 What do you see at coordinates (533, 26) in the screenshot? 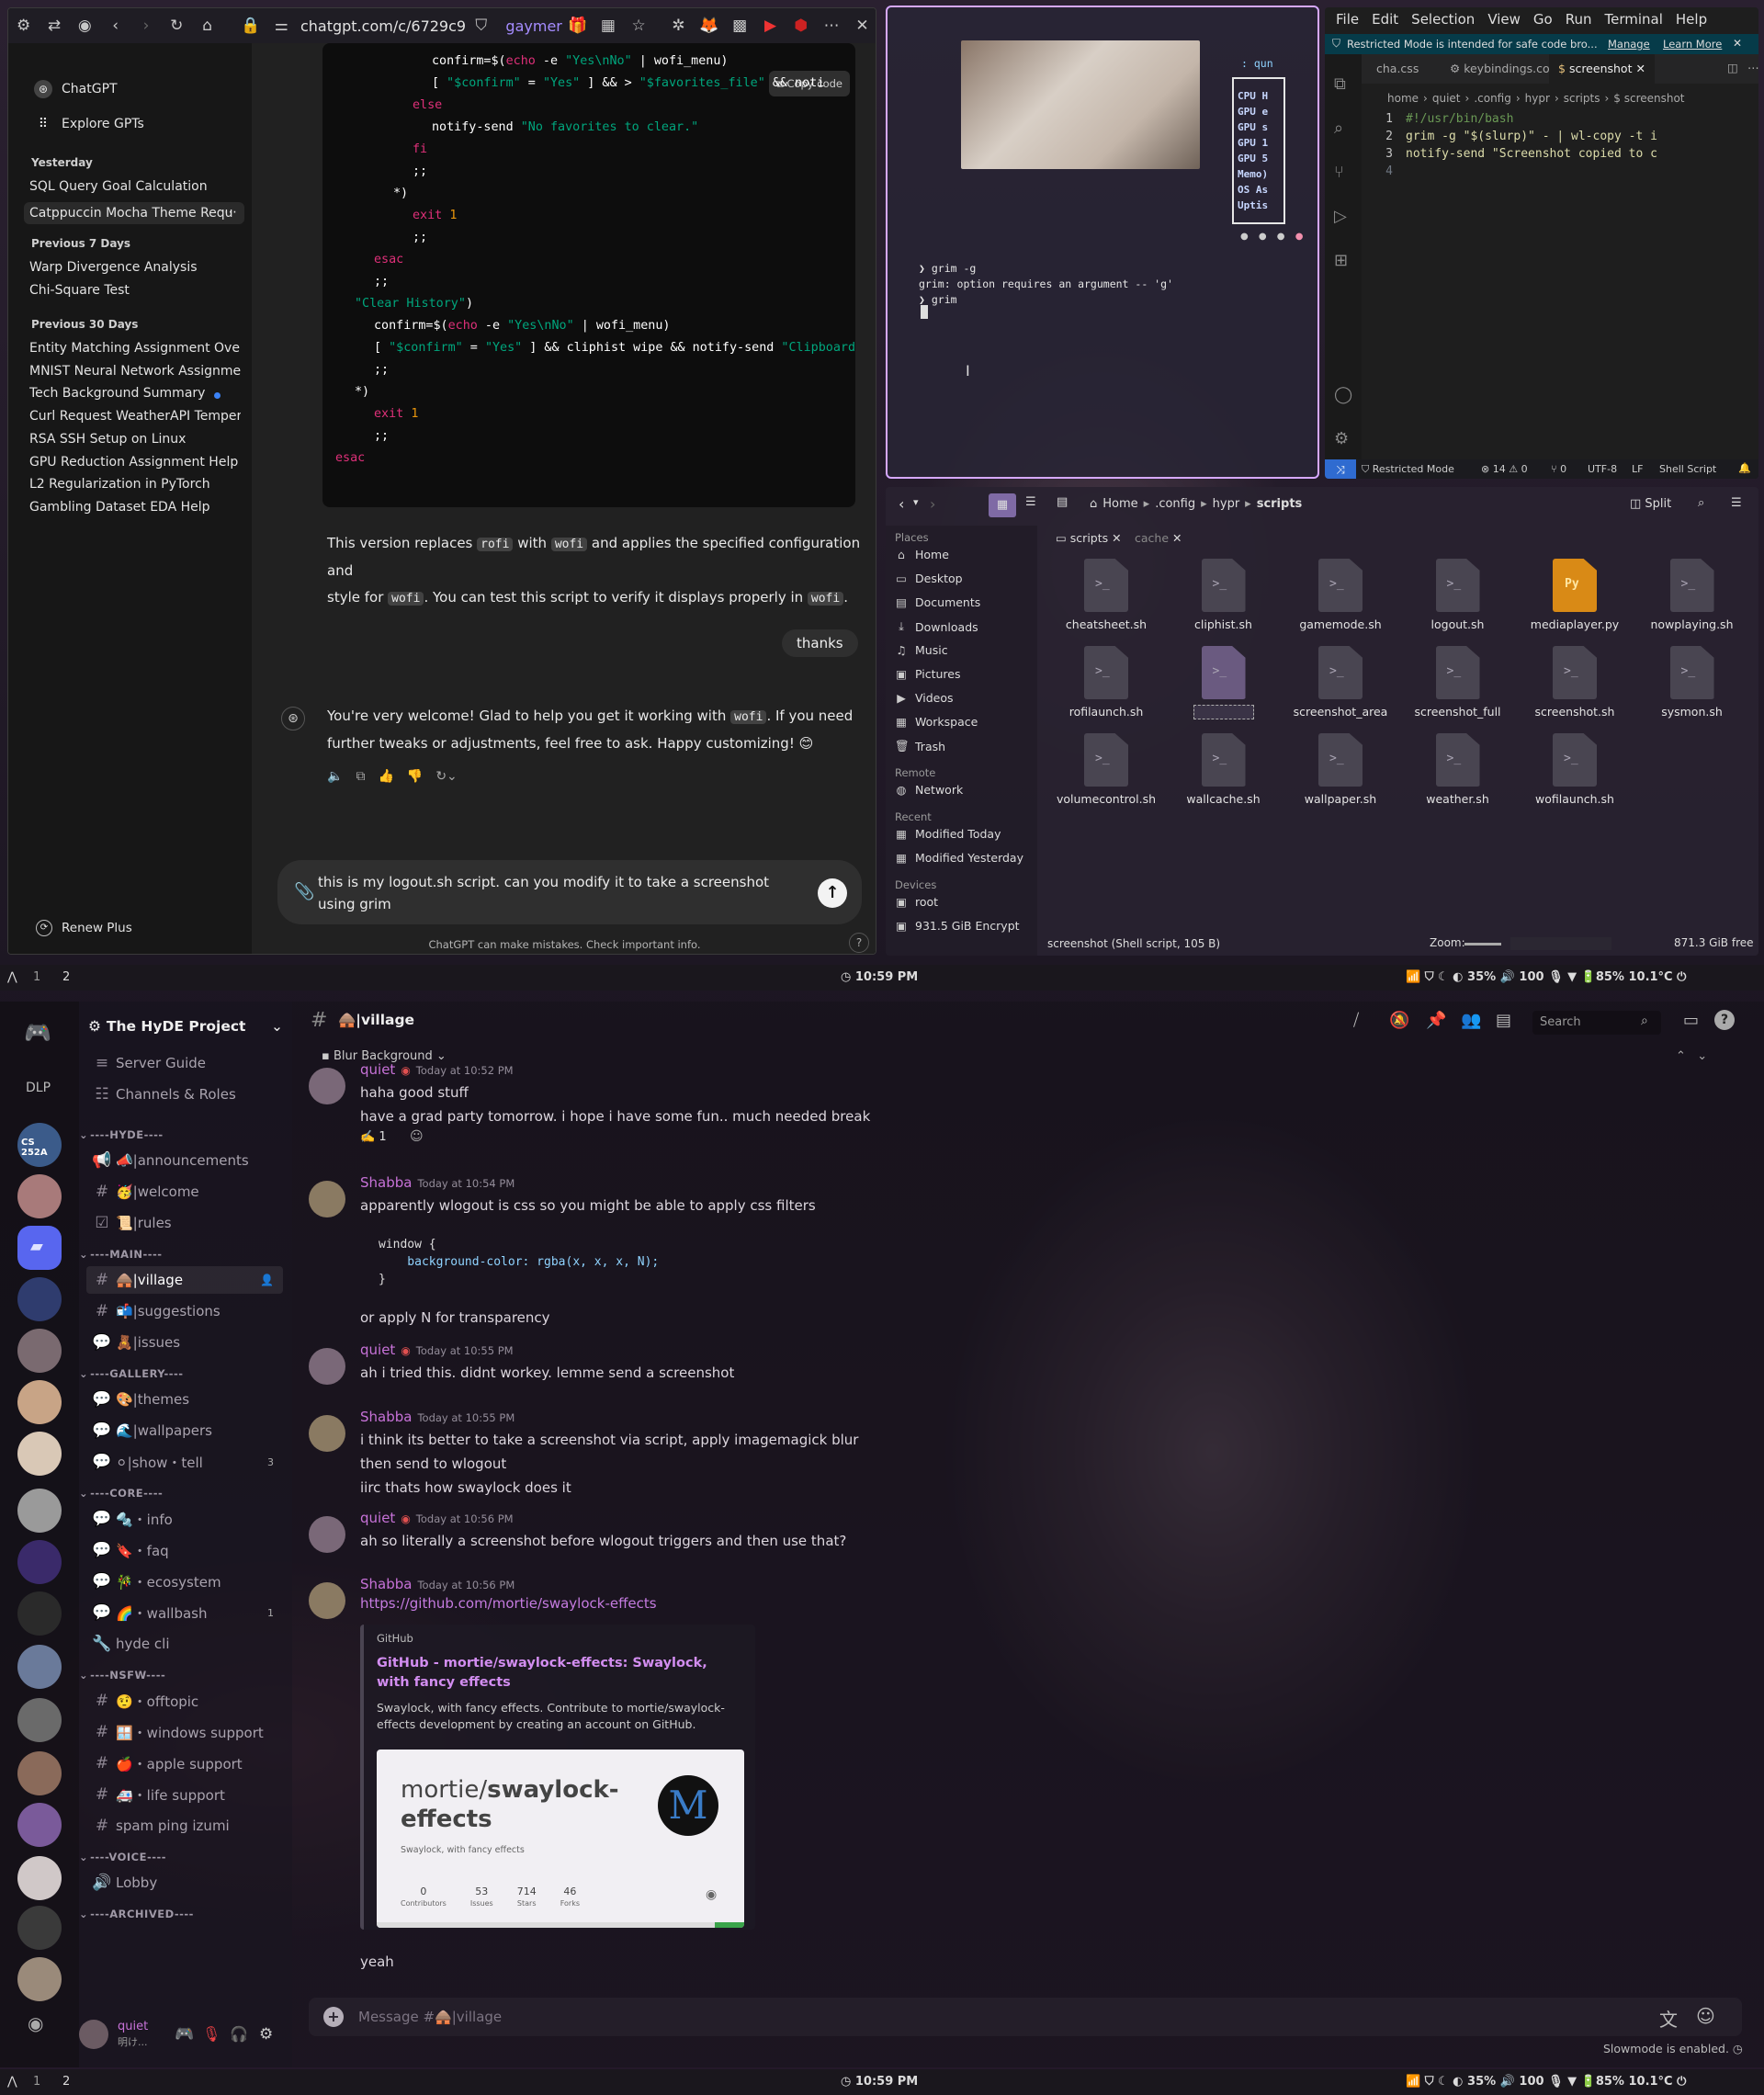
I see `container-label: gaymer` at bounding box center [533, 26].